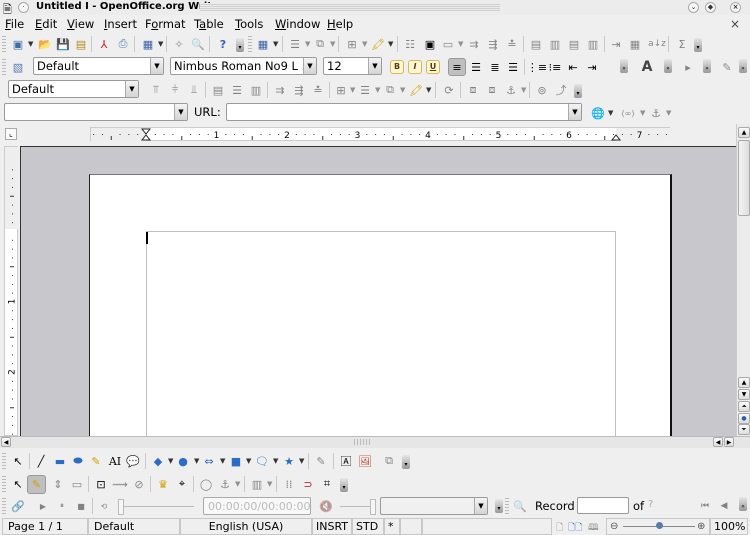 The height and width of the screenshot is (535, 750). I want to click on export-pdf-icon: ⅄, so click(104, 44).